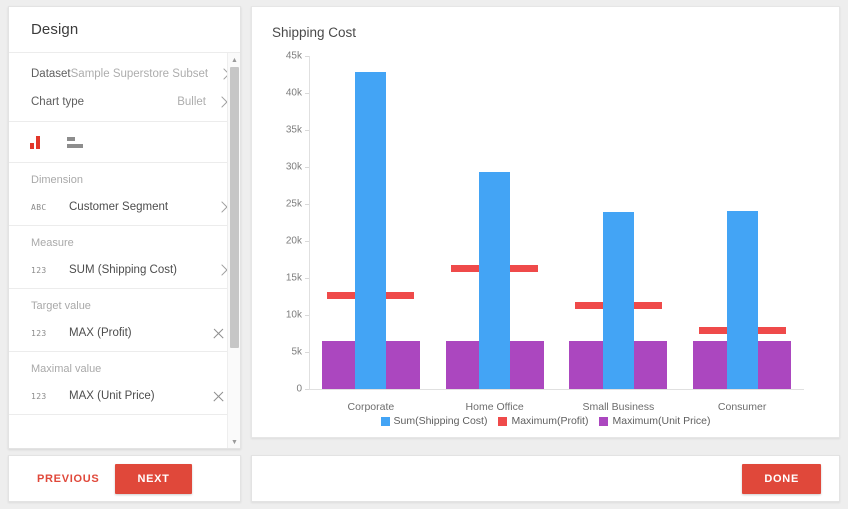  Describe the element at coordinates (309, 222) in the screenshot. I see `y-axis-line` at that location.